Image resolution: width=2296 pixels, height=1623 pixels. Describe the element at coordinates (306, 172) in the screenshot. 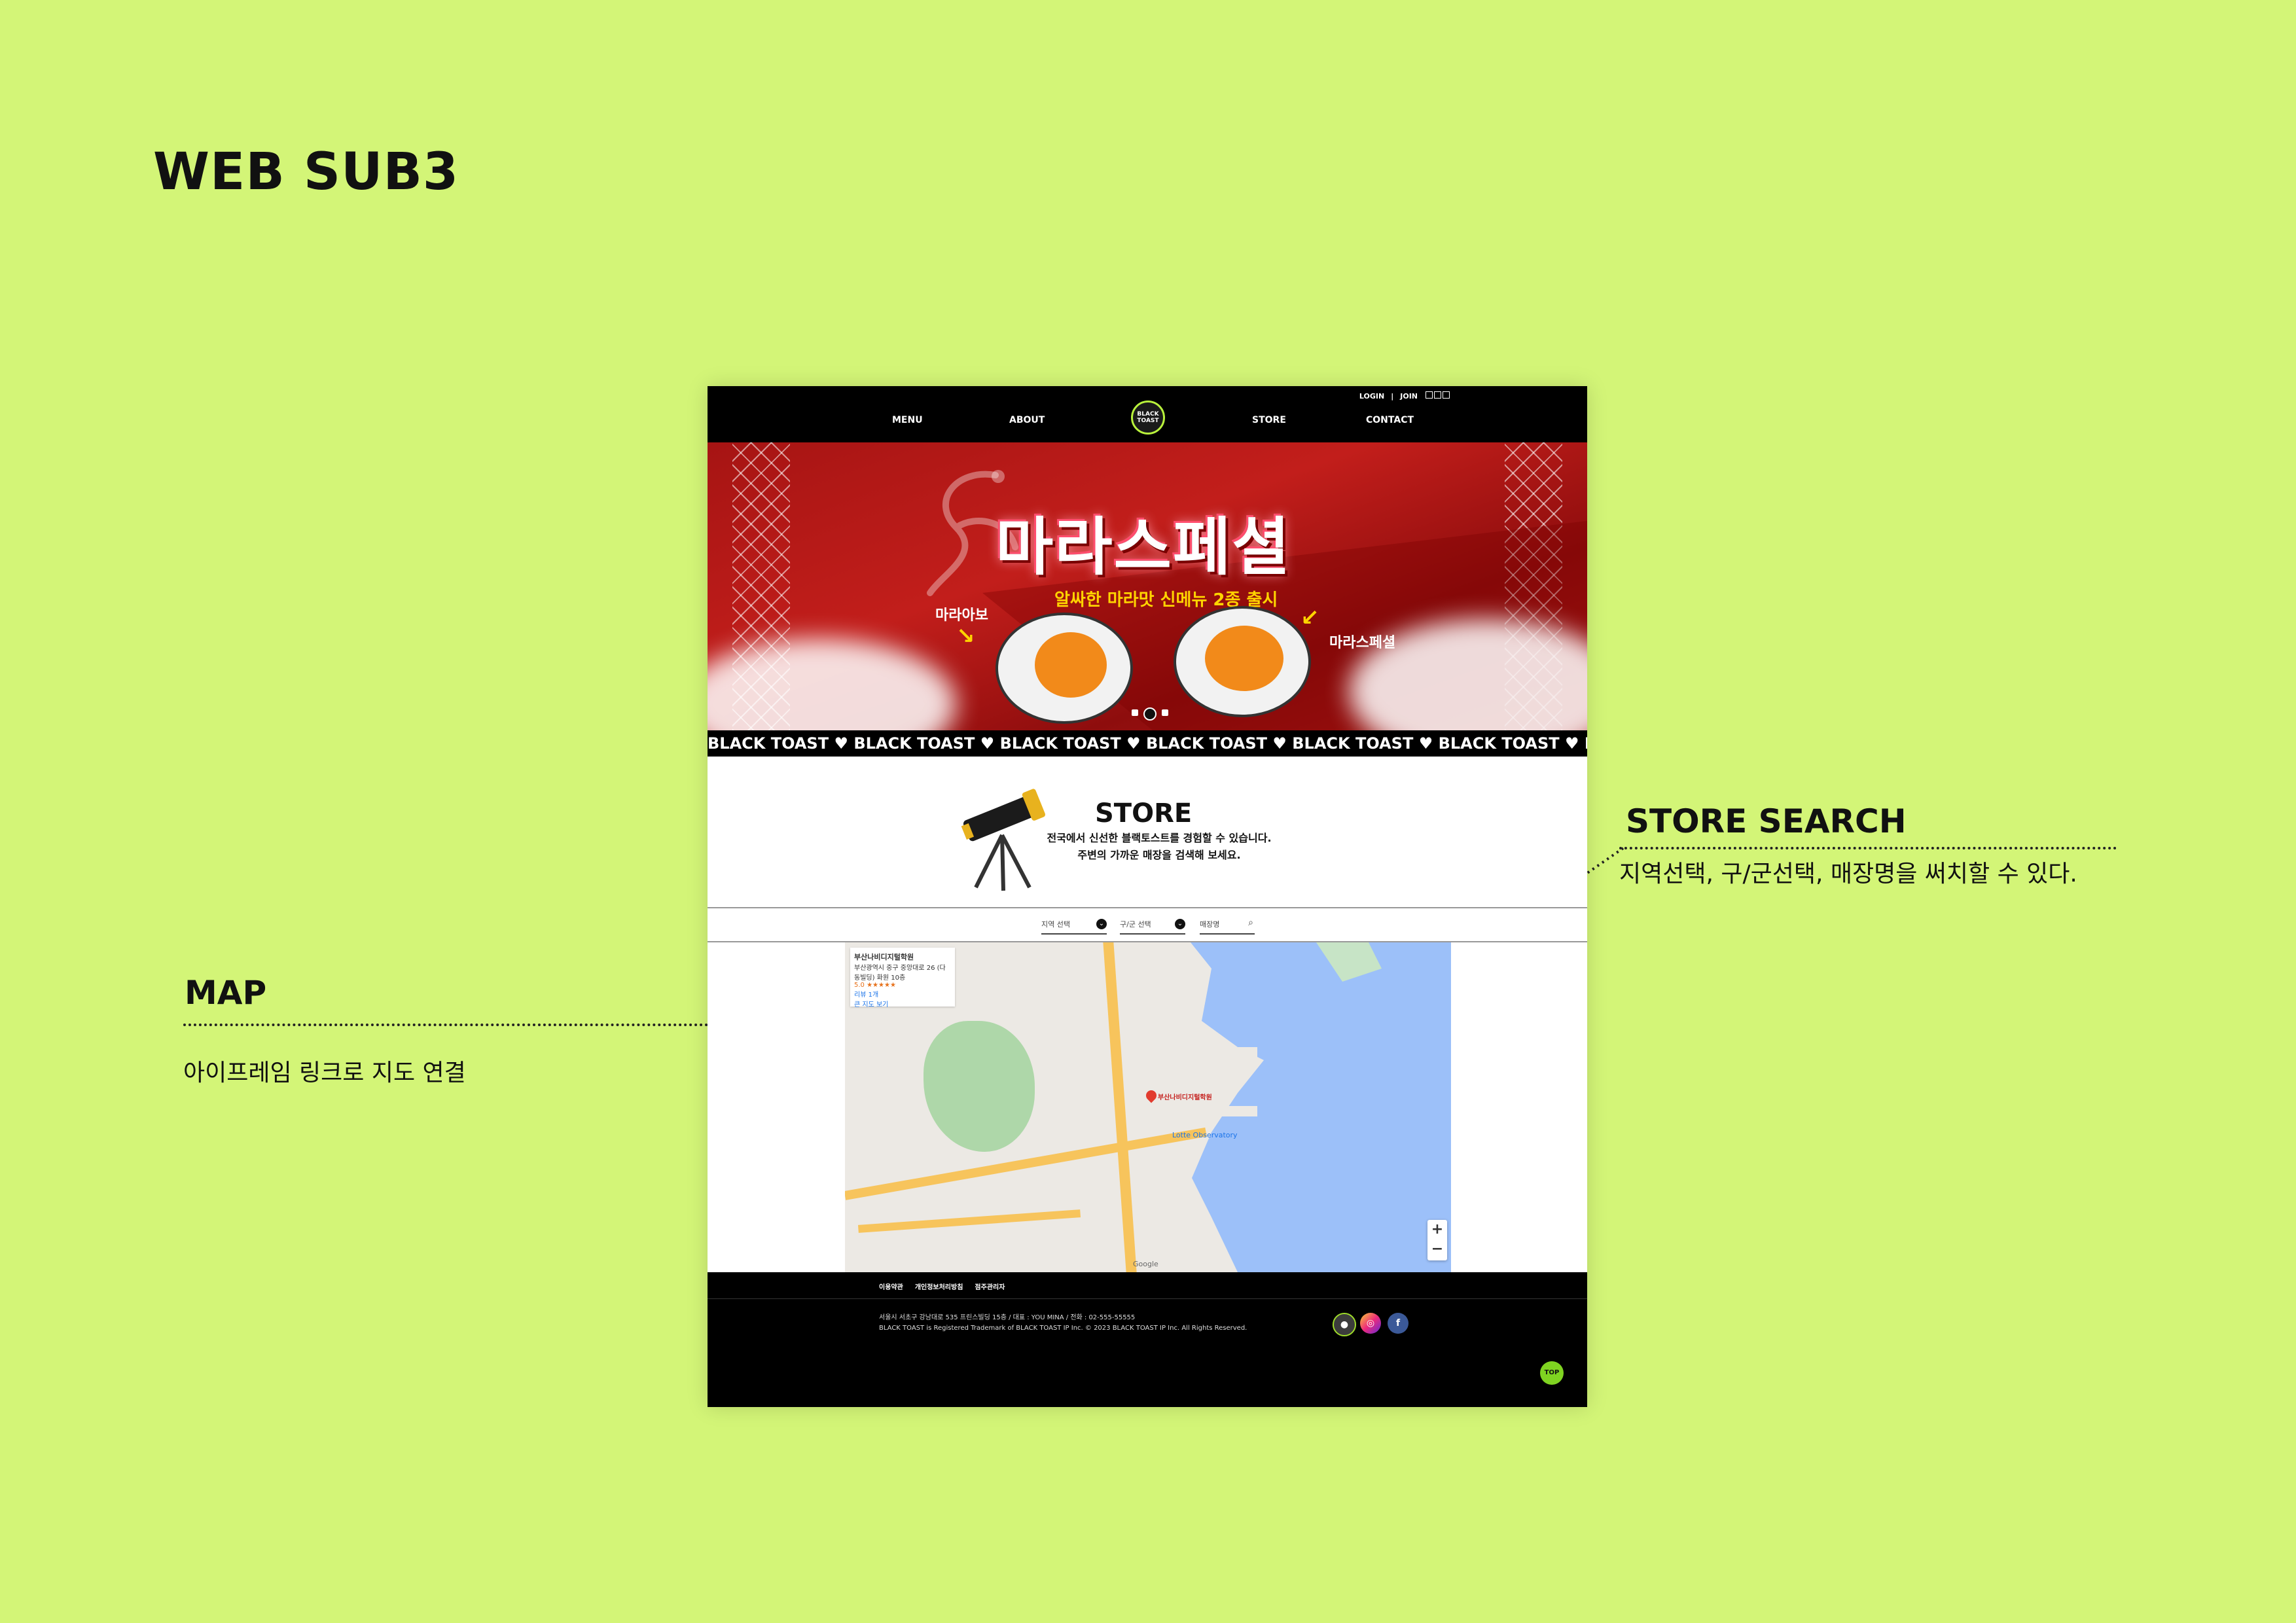

I see `page-title: WEB SUB3` at that location.